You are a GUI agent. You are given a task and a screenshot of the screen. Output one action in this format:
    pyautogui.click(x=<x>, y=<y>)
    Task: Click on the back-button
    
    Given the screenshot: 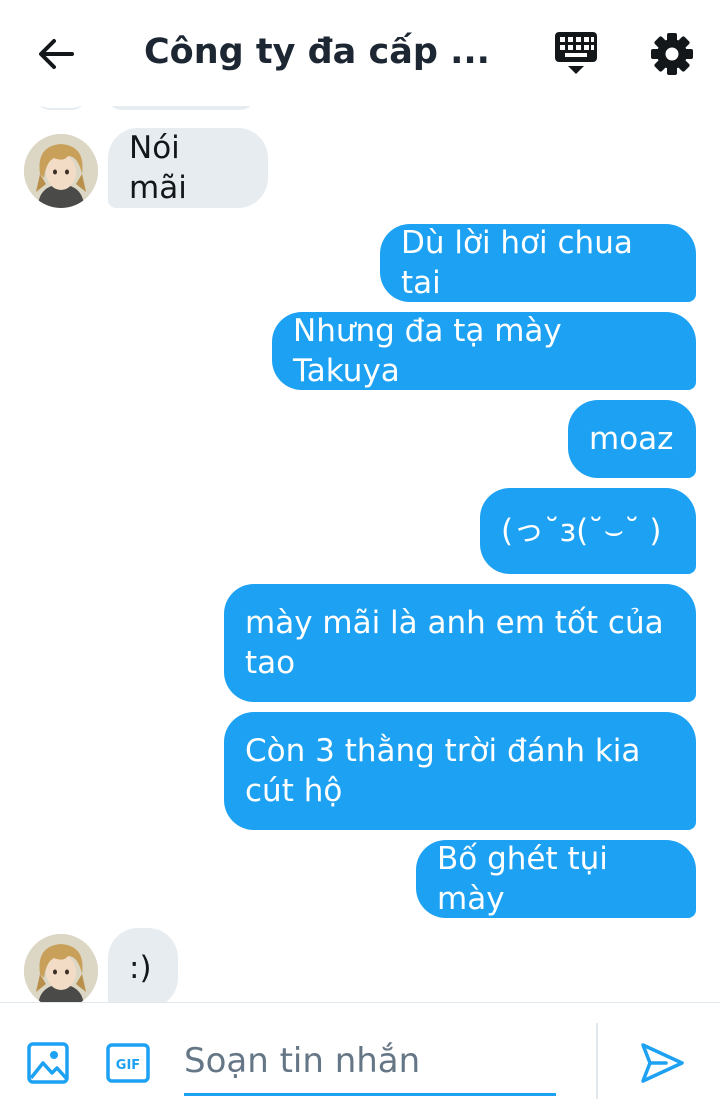 What is the action you would take?
    pyautogui.click(x=56, y=54)
    